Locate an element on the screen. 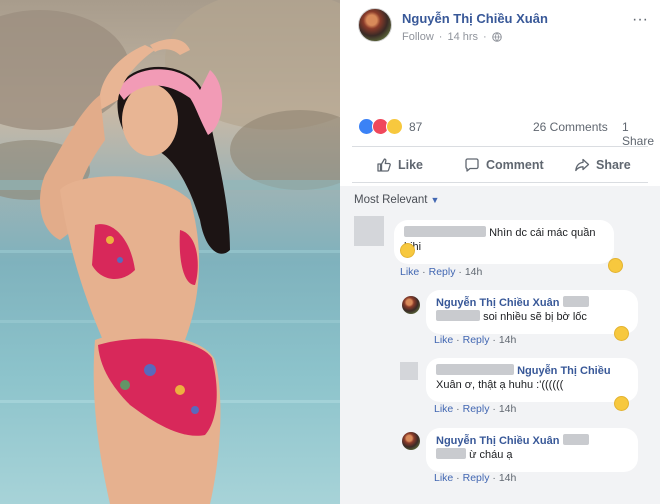 This screenshot has width=660, height=504. share-label: Share is located at coordinates (613, 165).